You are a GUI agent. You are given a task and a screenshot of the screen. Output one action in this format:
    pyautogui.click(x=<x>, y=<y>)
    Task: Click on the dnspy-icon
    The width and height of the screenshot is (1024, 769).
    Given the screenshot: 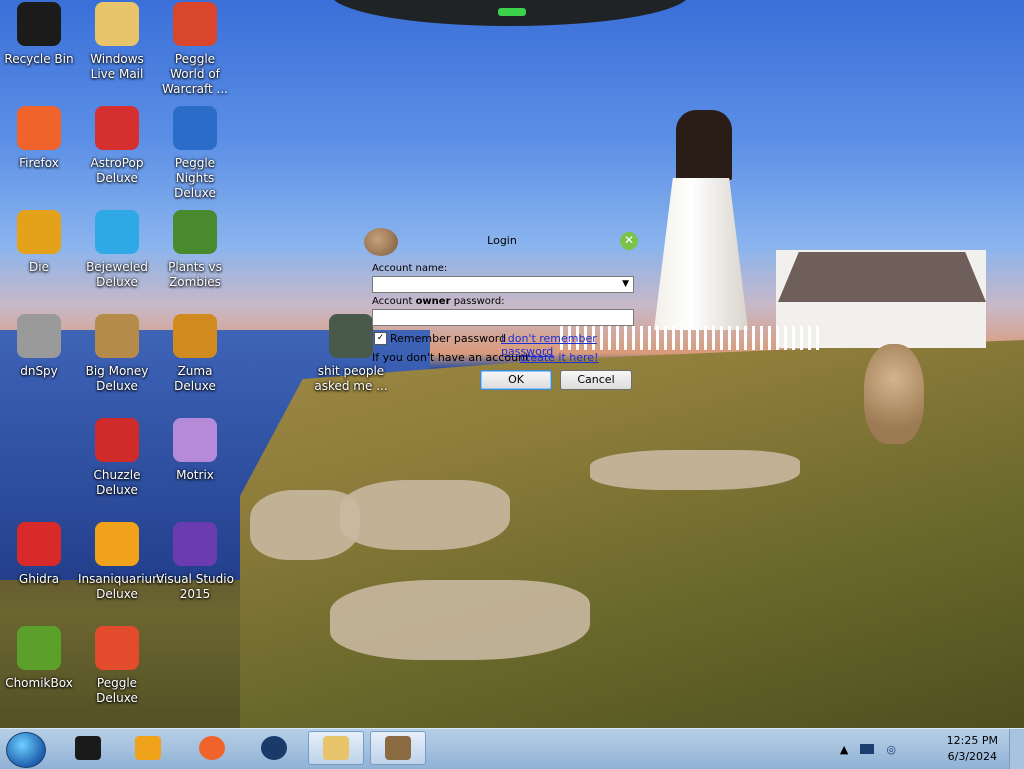 What is the action you would take?
    pyautogui.click(x=39, y=336)
    